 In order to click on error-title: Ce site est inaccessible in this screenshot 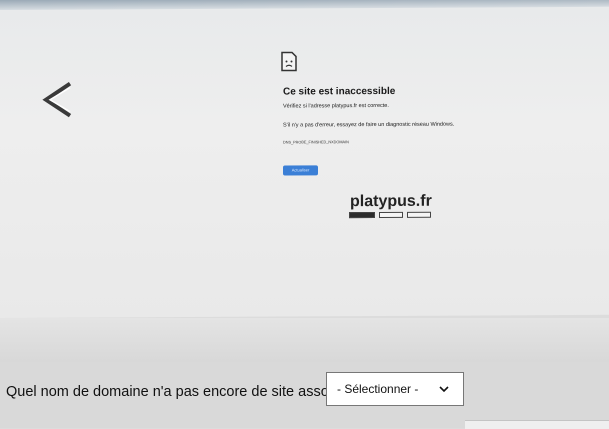, I will do `click(339, 91)`.